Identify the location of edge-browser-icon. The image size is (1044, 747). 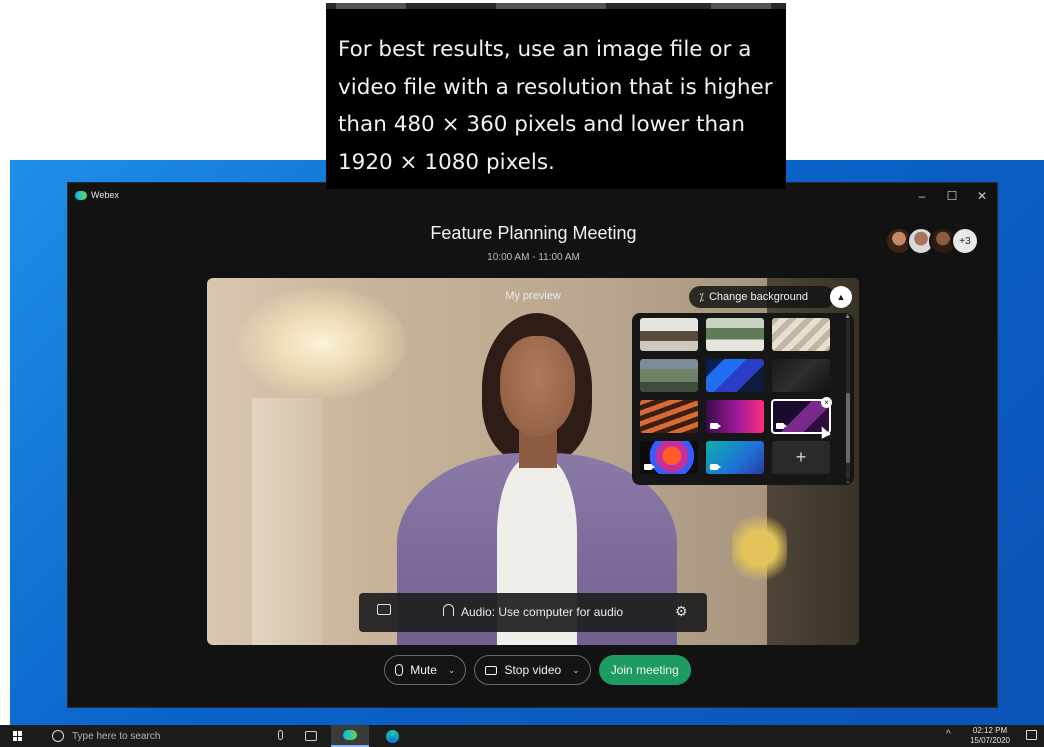
(392, 736).